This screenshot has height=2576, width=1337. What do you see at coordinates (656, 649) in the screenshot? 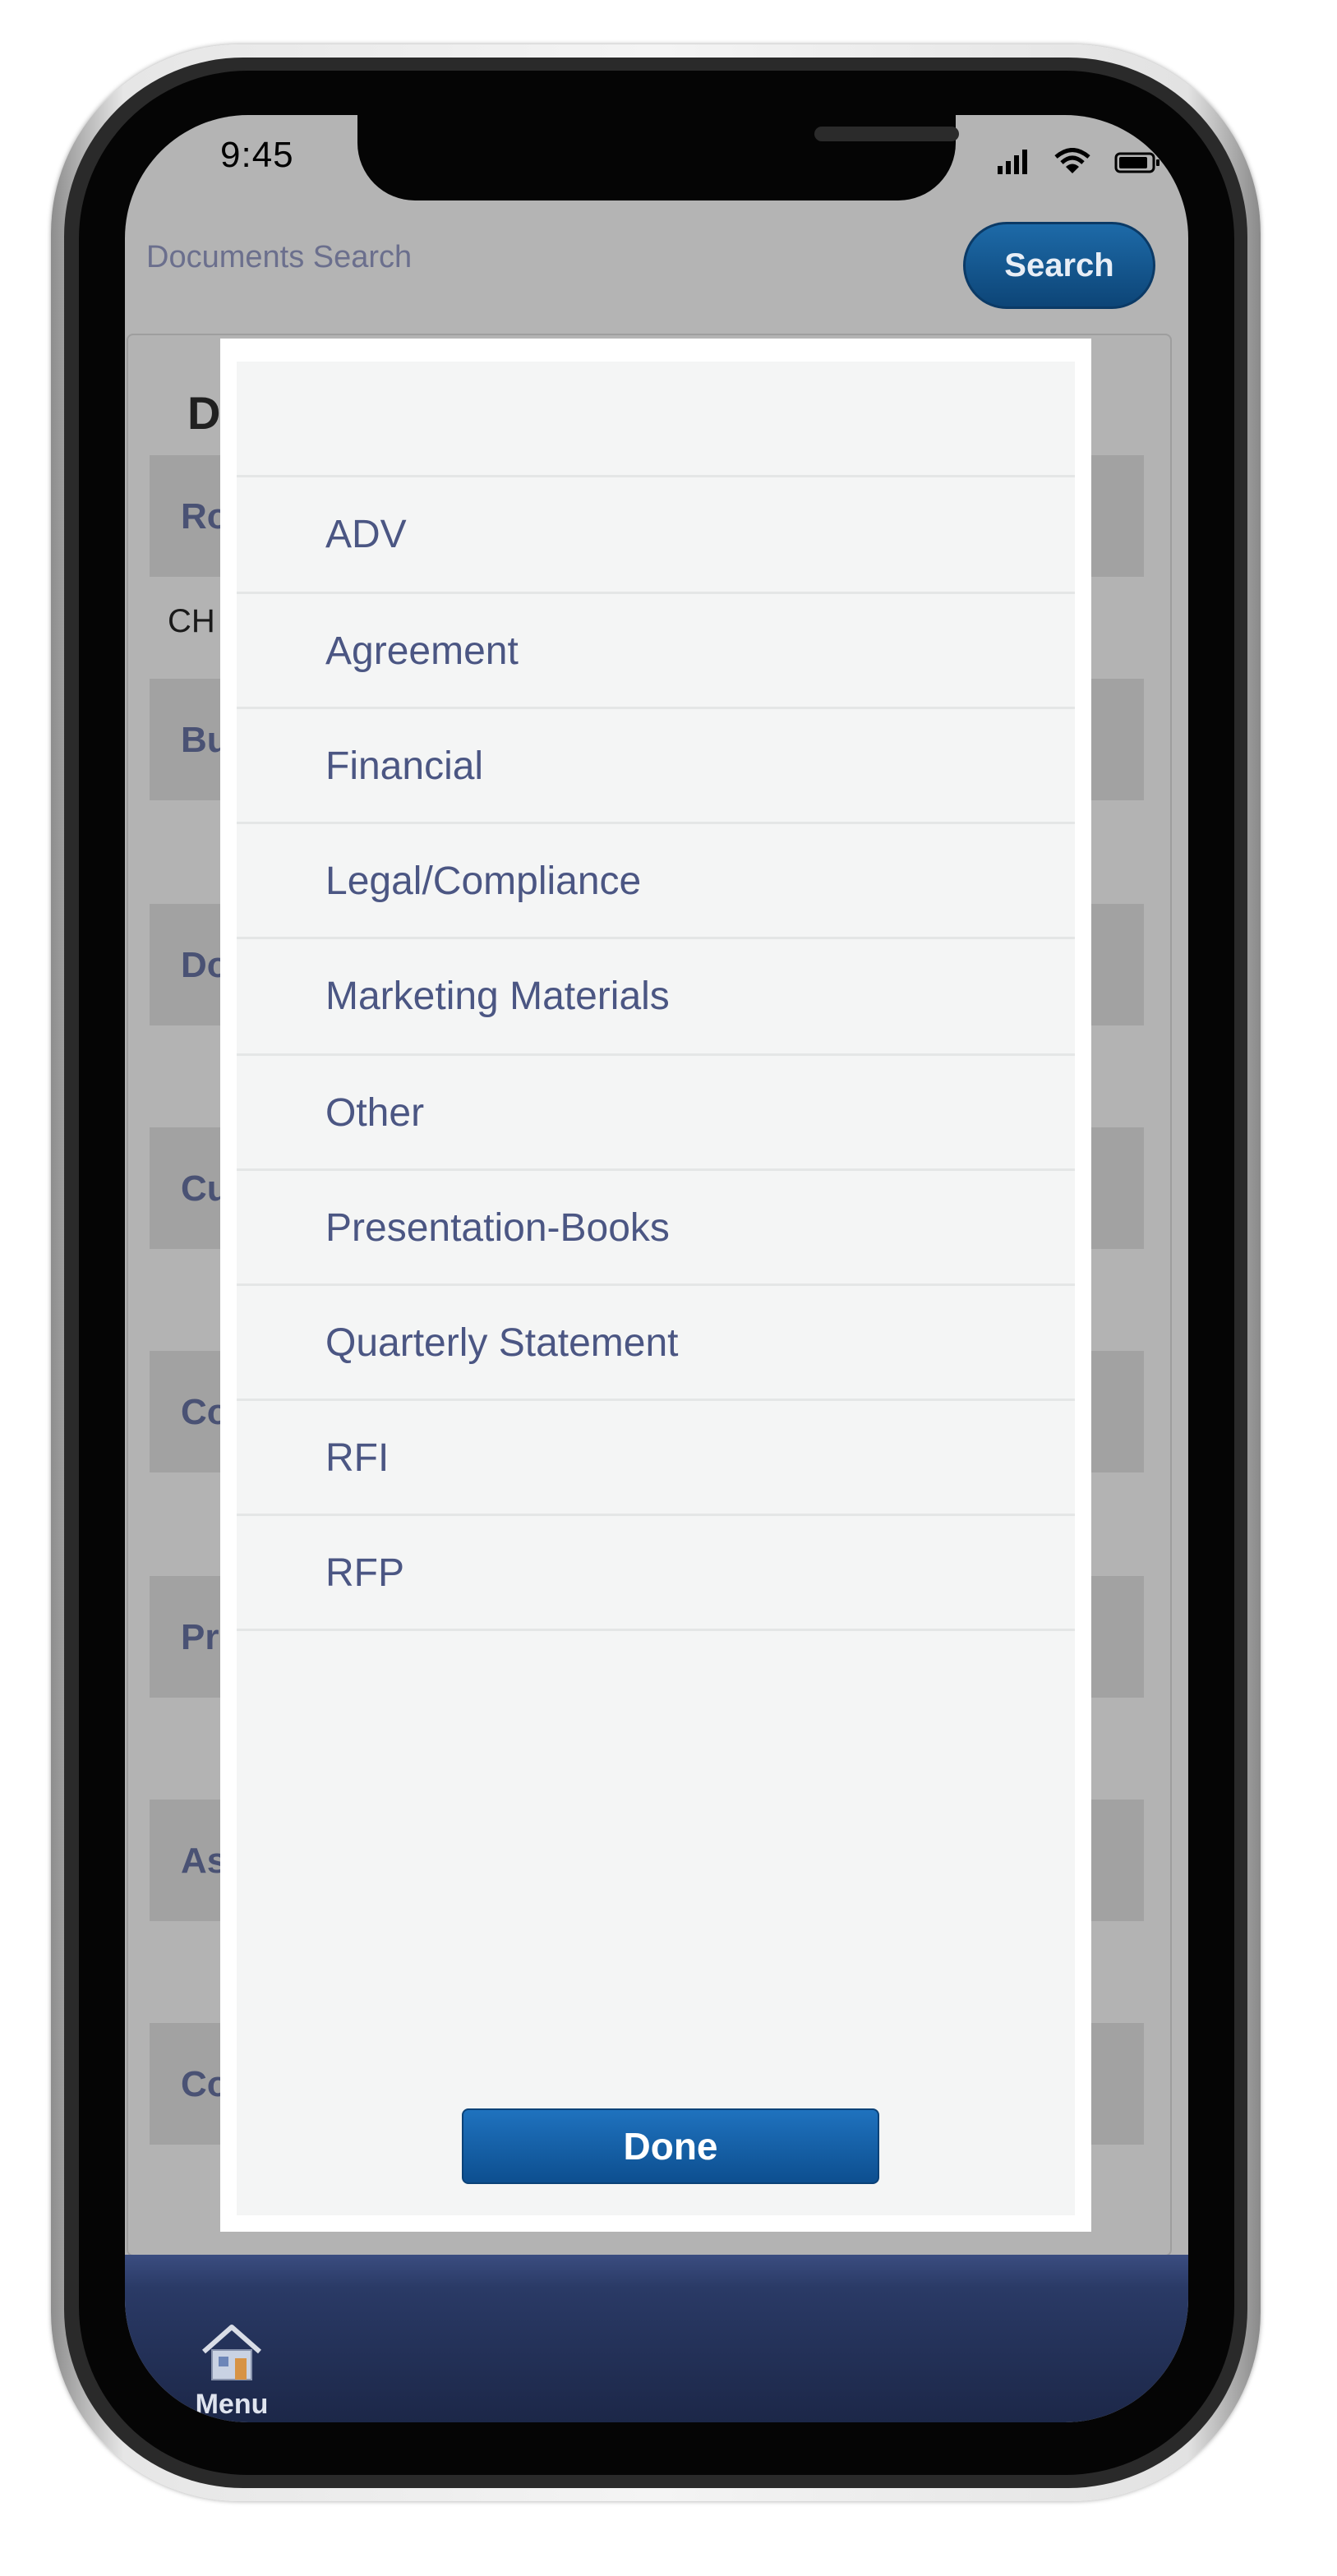
I see `picker-option-agreement: Agreement` at bounding box center [656, 649].